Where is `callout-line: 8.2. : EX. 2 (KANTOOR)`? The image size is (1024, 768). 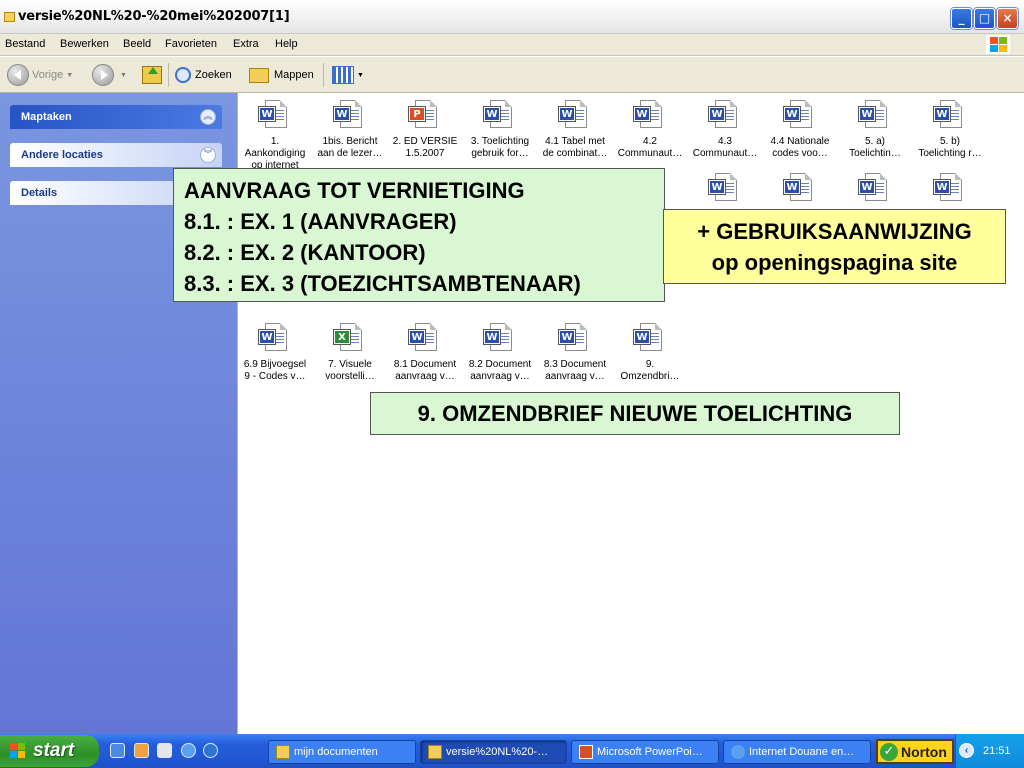 callout-line: 8.2. : EX. 2 (KANTOOR) is located at coordinates (305, 252).